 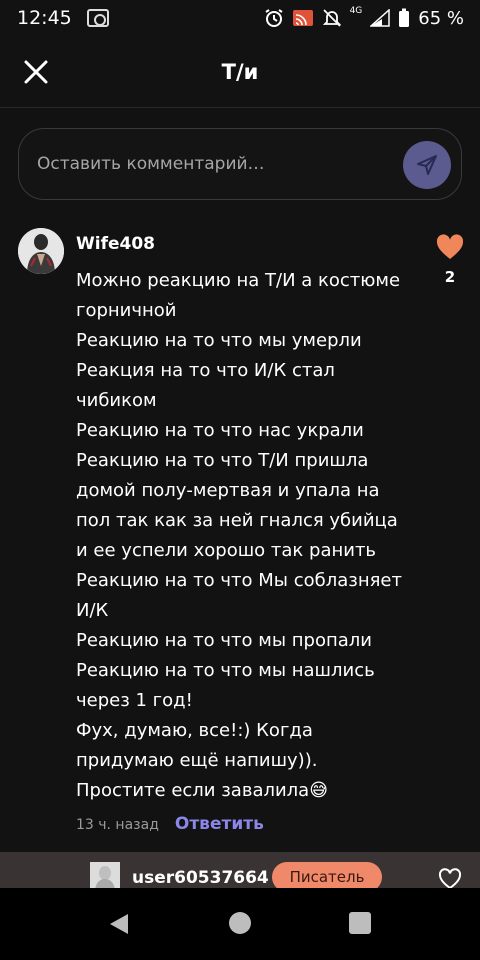 I want to click on heart-outline-icon, so click(x=450, y=878).